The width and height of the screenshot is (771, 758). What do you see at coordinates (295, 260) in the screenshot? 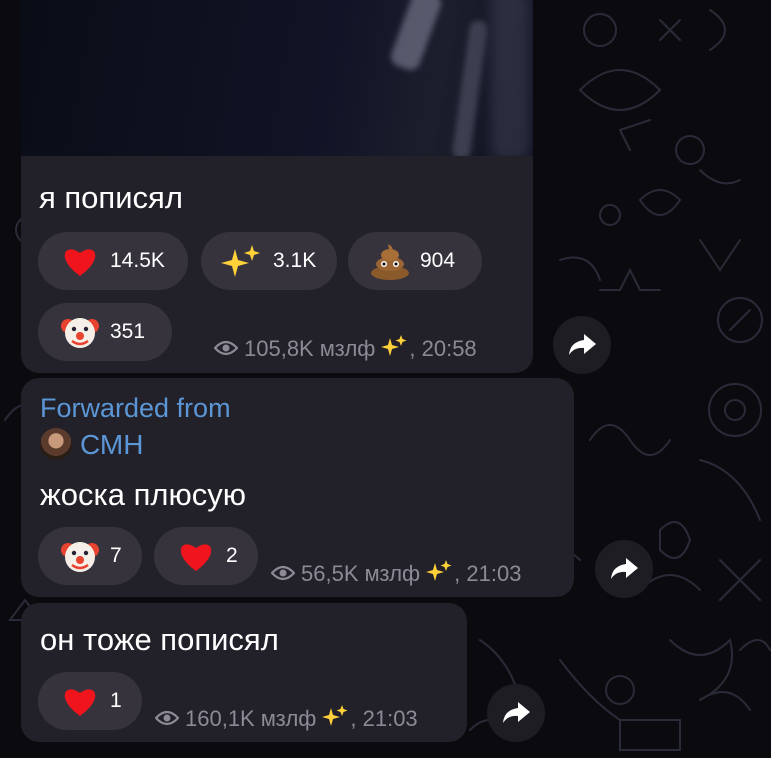
I see `reaction-count: 3.1K` at bounding box center [295, 260].